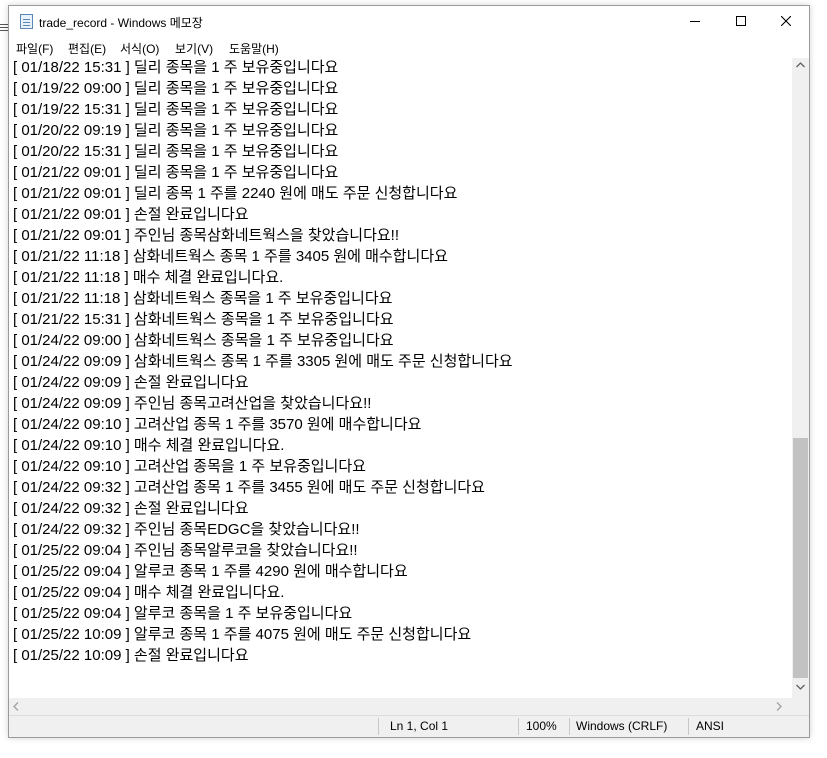  Describe the element at coordinates (16, 706) in the screenshot. I see `scroll-left-icon` at that location.